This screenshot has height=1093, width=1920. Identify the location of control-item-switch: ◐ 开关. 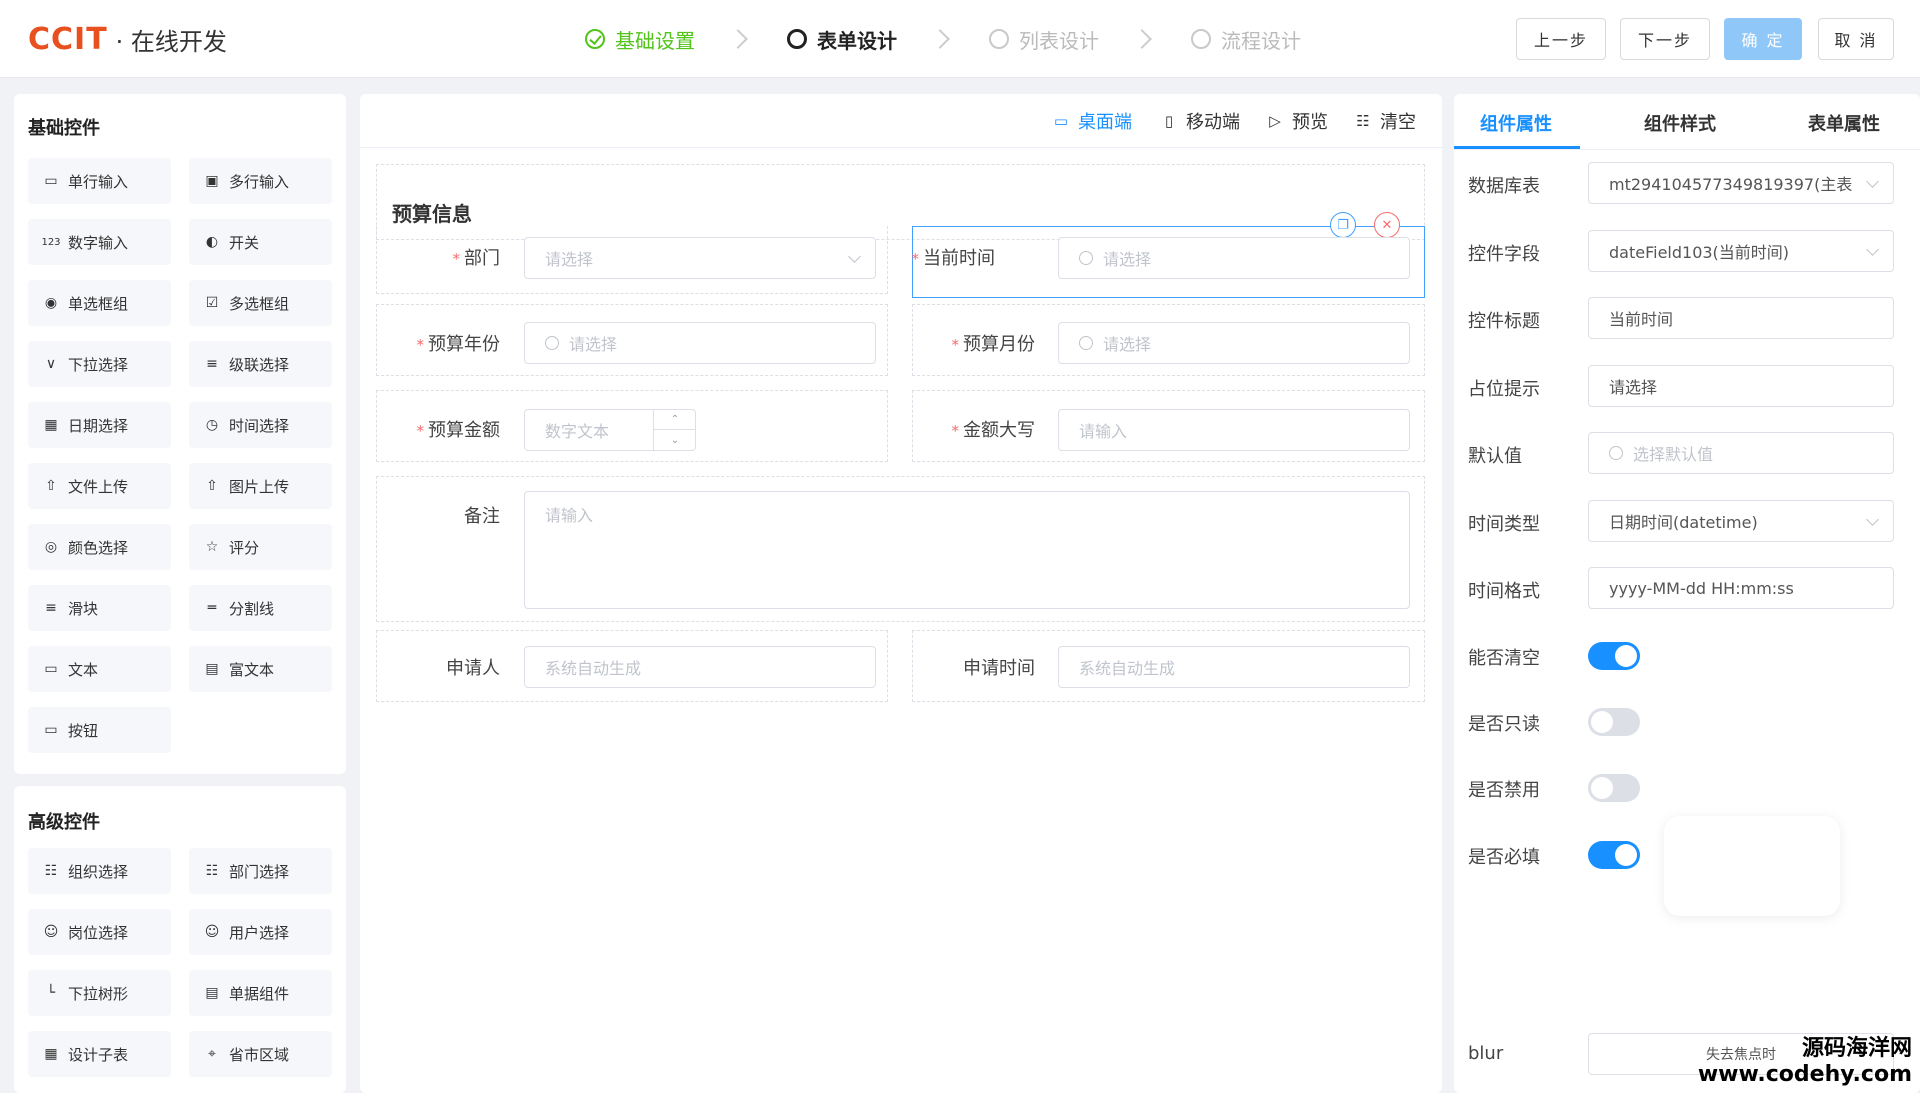
(260, 242).